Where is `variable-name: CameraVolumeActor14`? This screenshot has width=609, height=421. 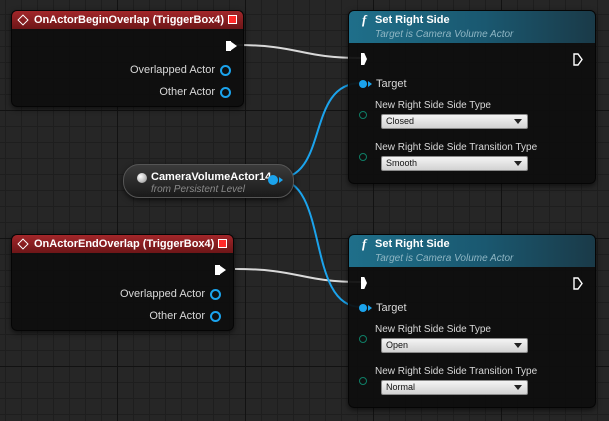 variable-name: CameraVolumeActor14 is located at coordinates (211, 177).